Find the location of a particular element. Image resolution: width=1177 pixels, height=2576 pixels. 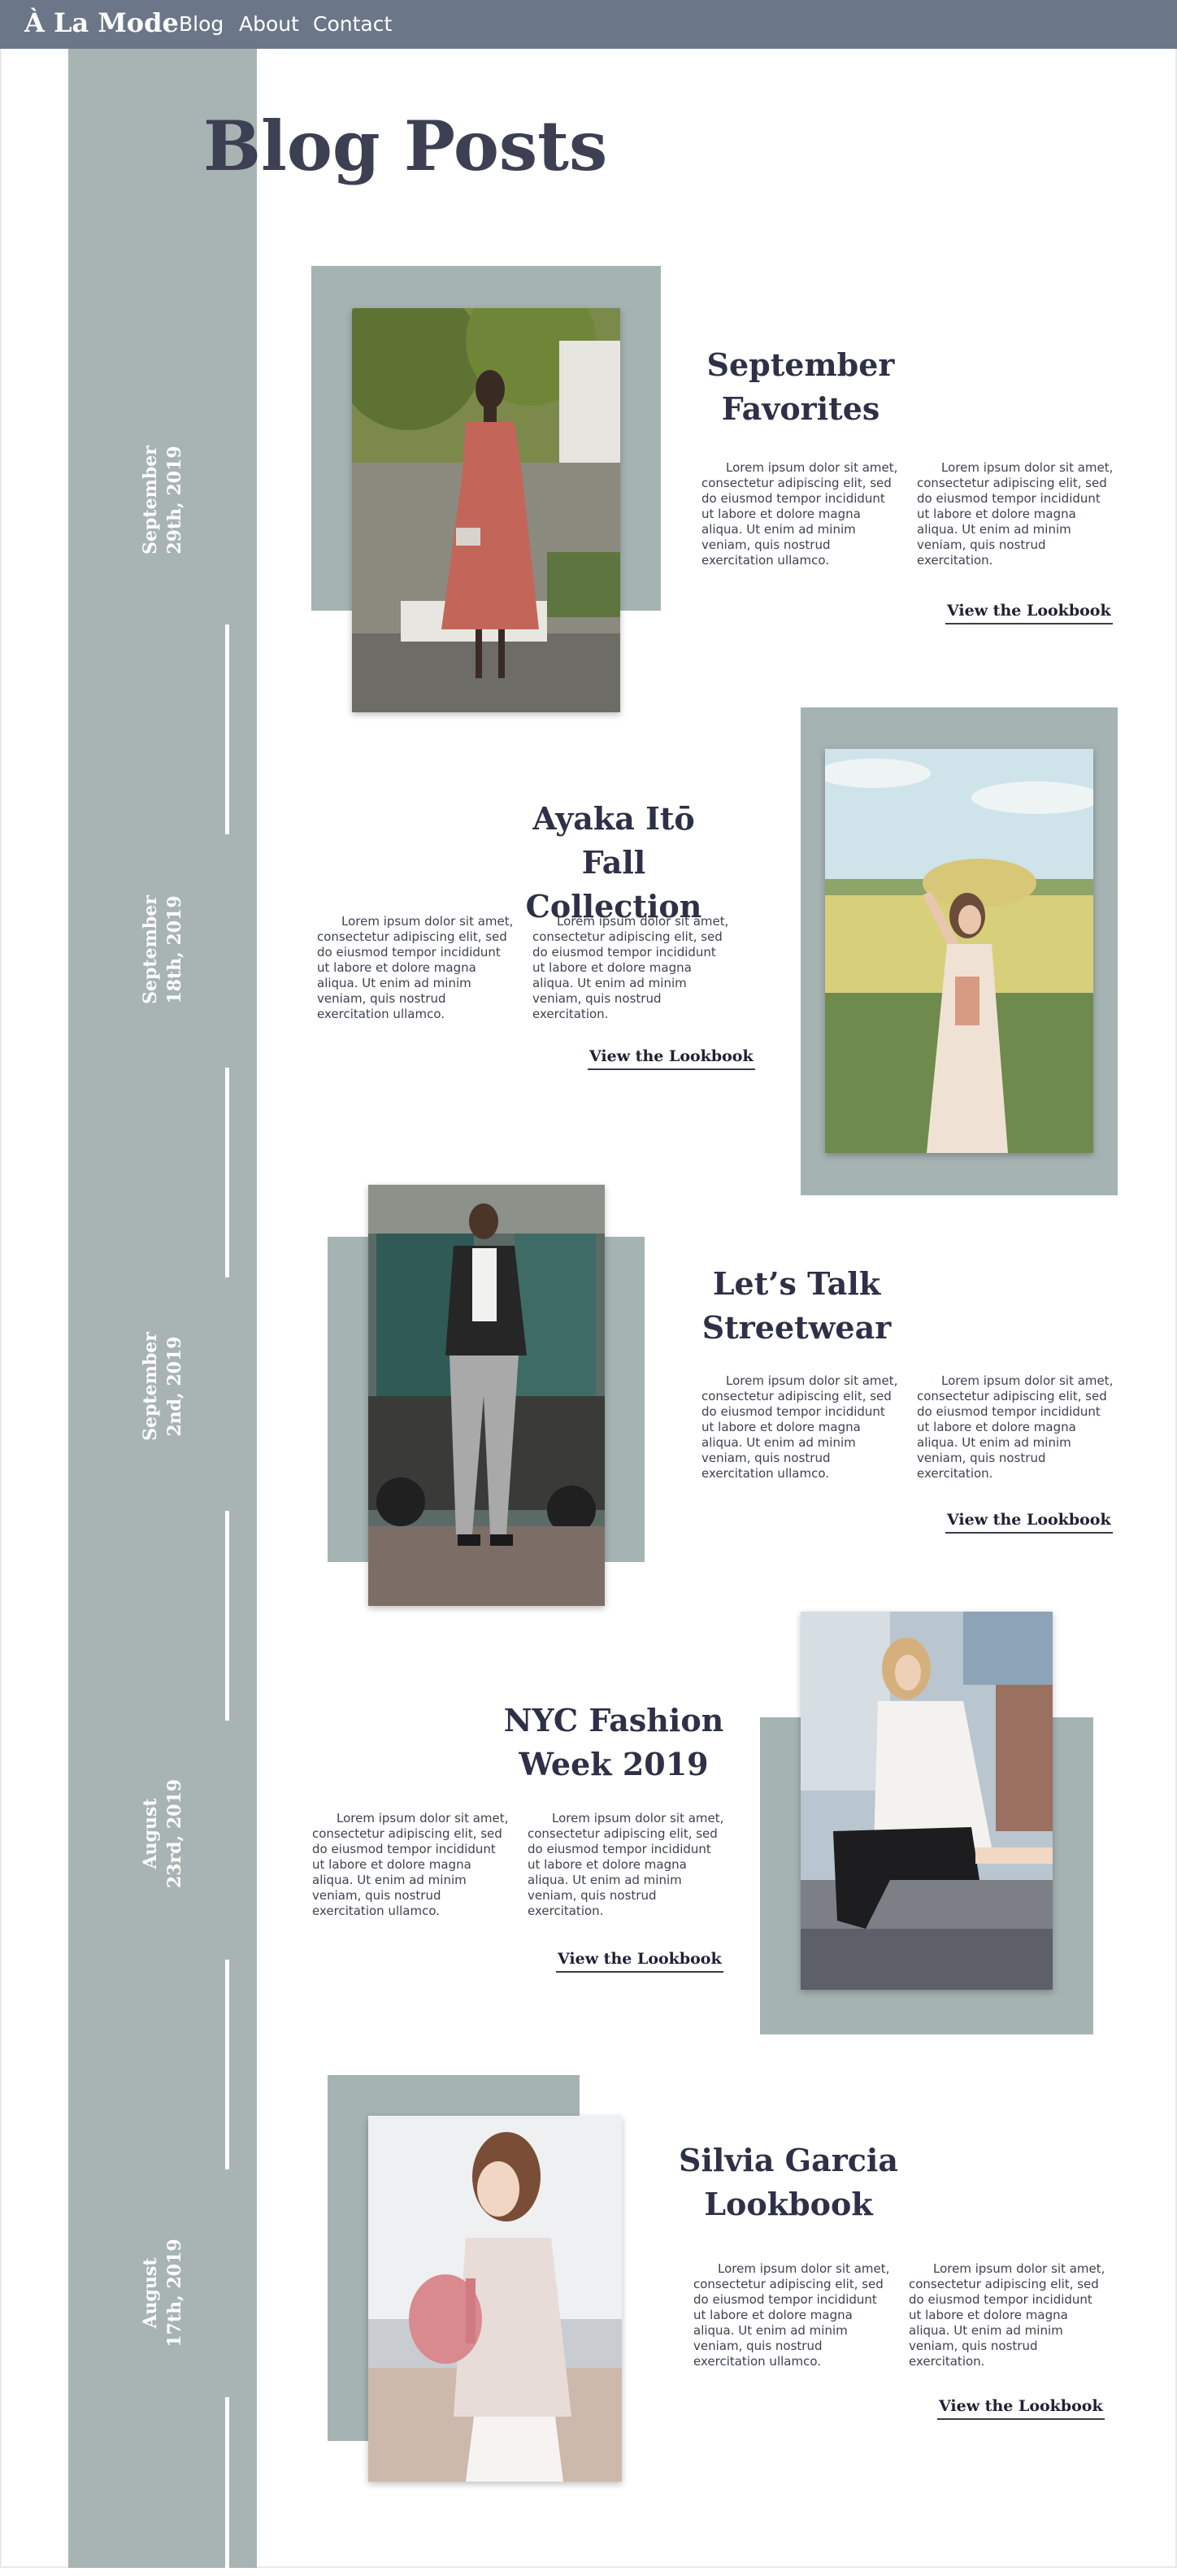

post-title-line: September is located at coordinates (800, 365).